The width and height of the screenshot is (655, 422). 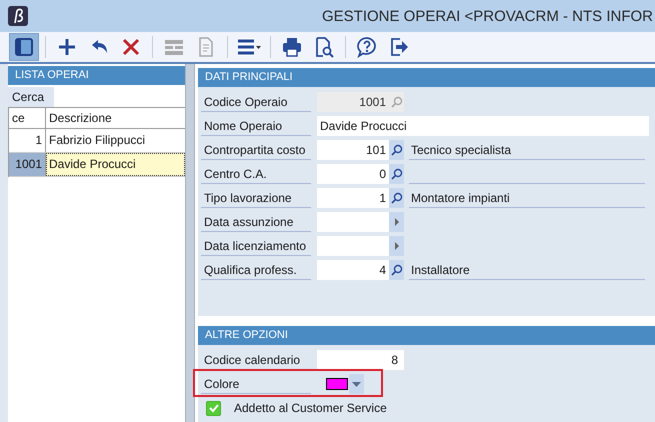 What do you see at coordinates (488, 16) in the screenshot?
I see `window-title: GESTIONE OPERAI <PROVACRM - NTS INFOR` at bounding box center [488, 16].